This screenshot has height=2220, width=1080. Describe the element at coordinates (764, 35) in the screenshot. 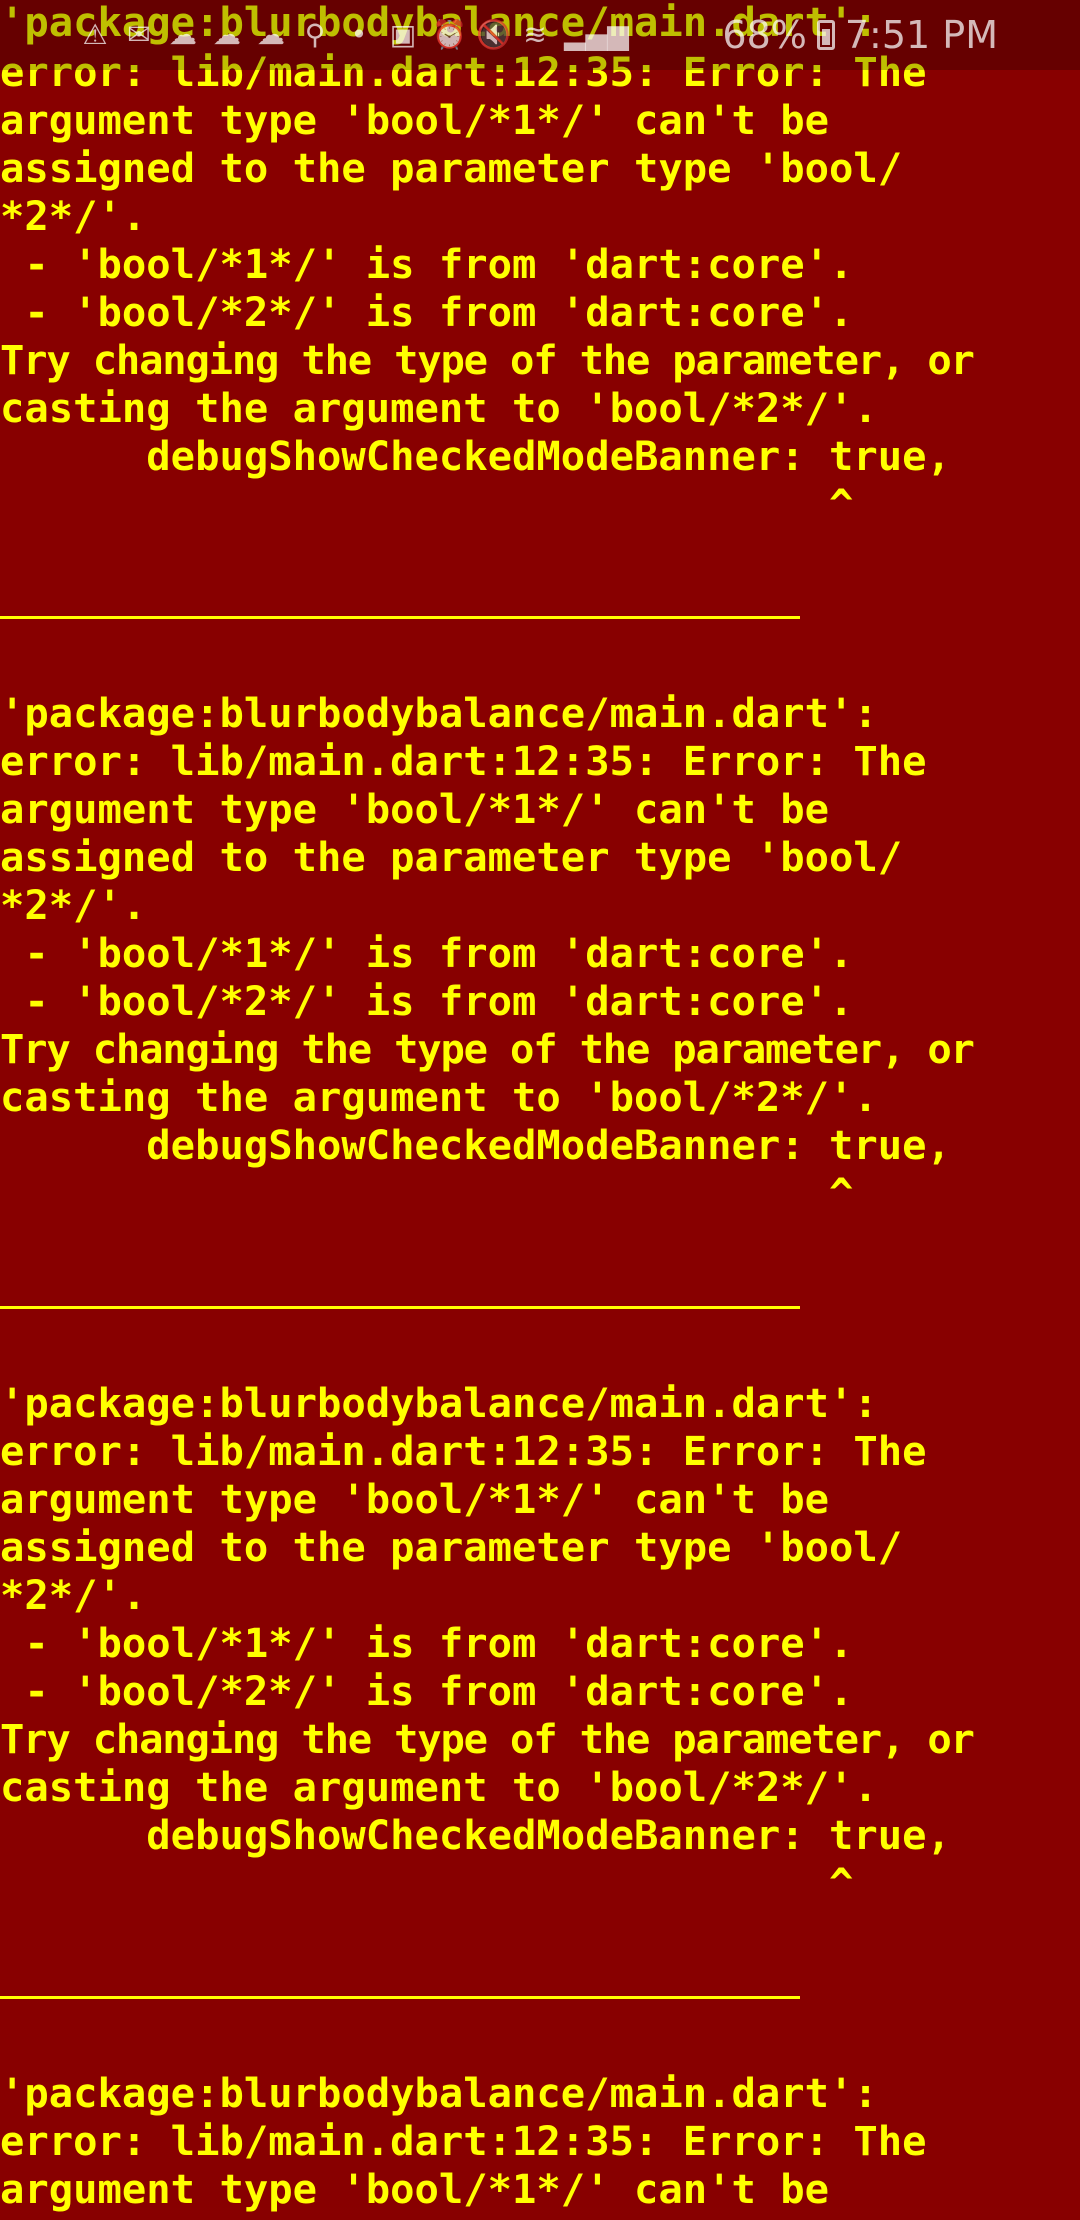

I see `battery-percent: 68%` at that location.